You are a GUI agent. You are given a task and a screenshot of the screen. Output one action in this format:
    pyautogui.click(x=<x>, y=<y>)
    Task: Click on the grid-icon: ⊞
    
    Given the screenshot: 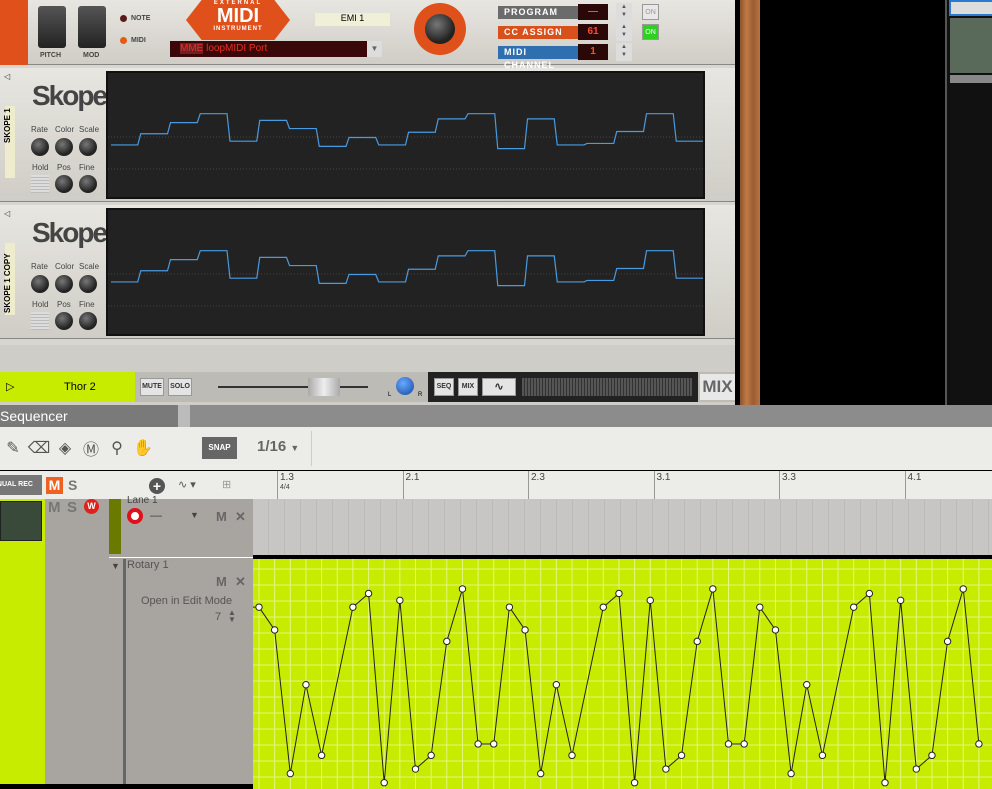 What is the action you would take?
    pyautogui.click(x=226, y=484)
    